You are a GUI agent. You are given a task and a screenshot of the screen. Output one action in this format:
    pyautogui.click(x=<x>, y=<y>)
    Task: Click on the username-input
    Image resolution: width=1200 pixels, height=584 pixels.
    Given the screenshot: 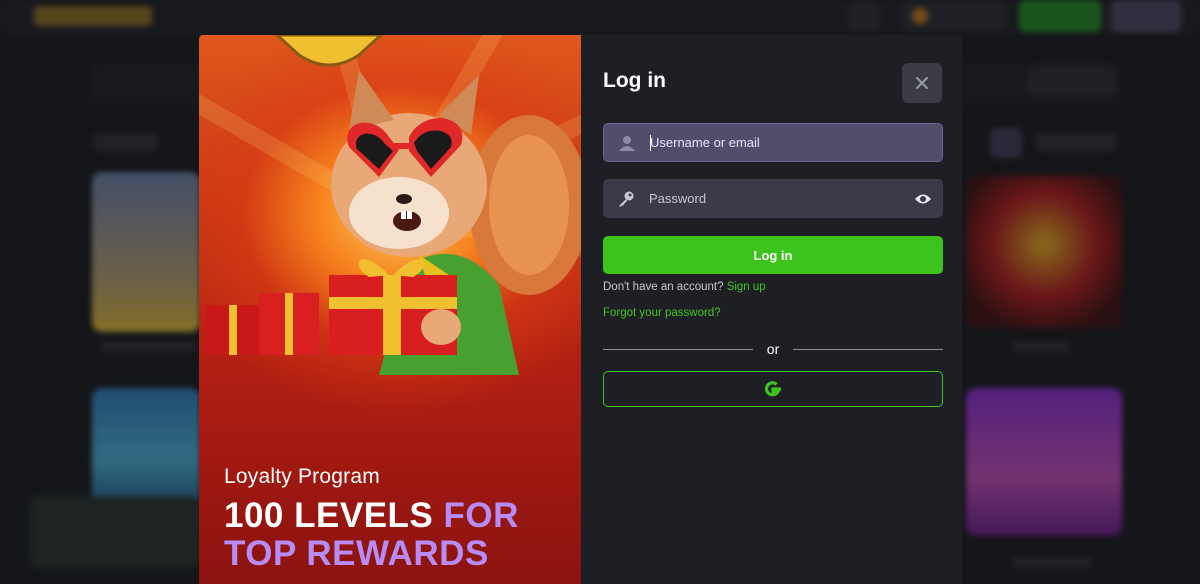 What is the action you would take?
    pyautogui.click(x=796, y=142)
    